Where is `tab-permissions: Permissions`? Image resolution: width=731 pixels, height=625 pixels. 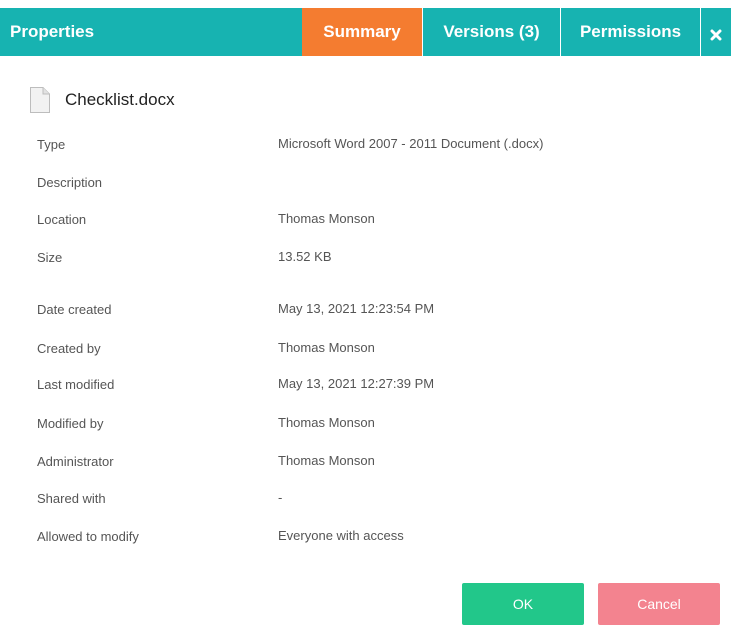
tab-permissions: Permissions is located at coordinates (630, 32).